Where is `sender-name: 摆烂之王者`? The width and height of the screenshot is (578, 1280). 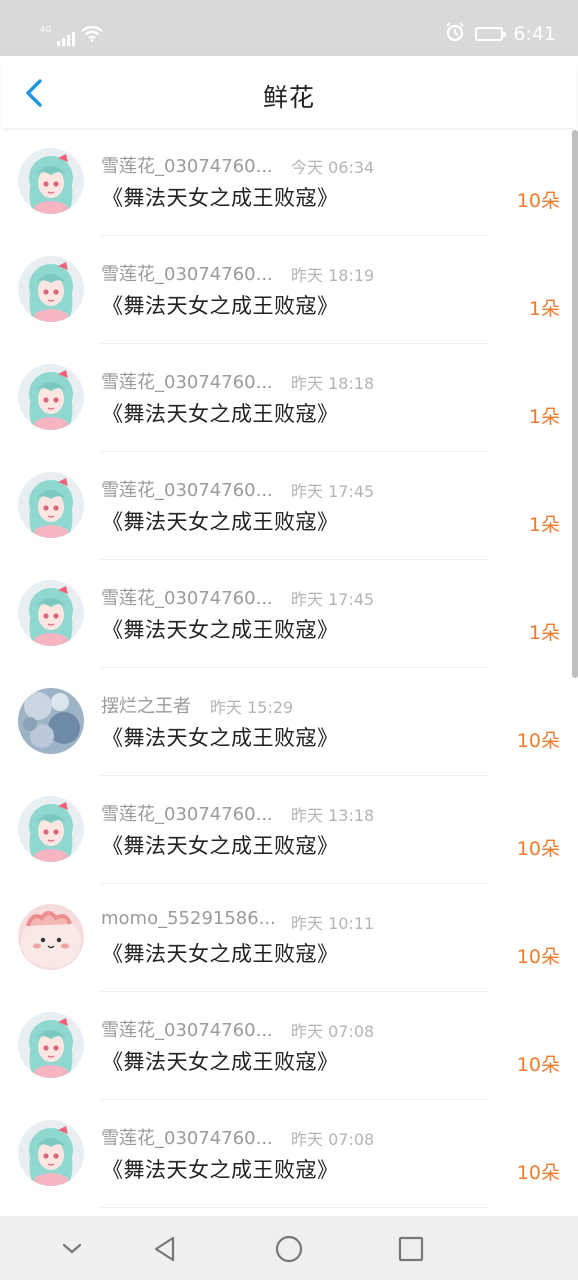
sender-name: 摆烂之王者 is located at coordinates (146, 706).